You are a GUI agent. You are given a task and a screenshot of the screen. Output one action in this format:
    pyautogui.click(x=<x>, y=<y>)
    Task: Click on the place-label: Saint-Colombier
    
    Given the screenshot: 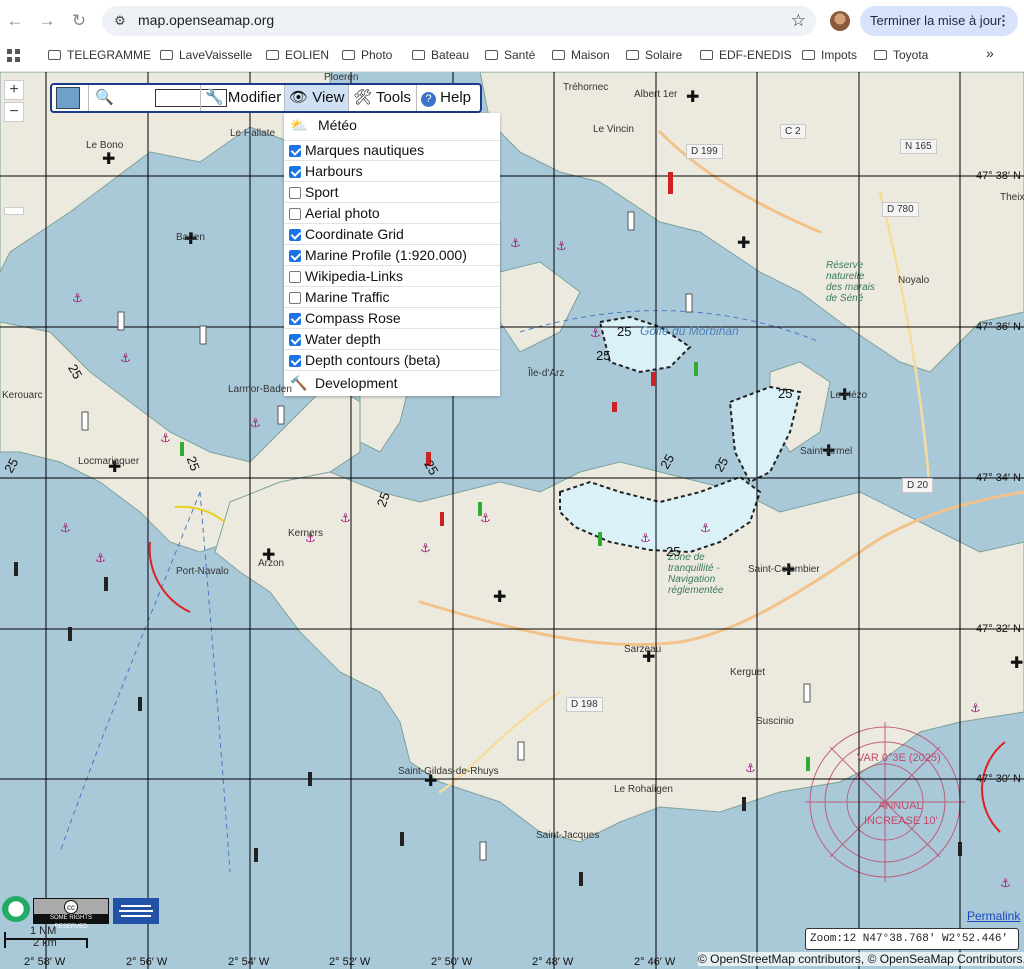 What is the action you would take?
    pyautogui.click(x=784, y=569)
    